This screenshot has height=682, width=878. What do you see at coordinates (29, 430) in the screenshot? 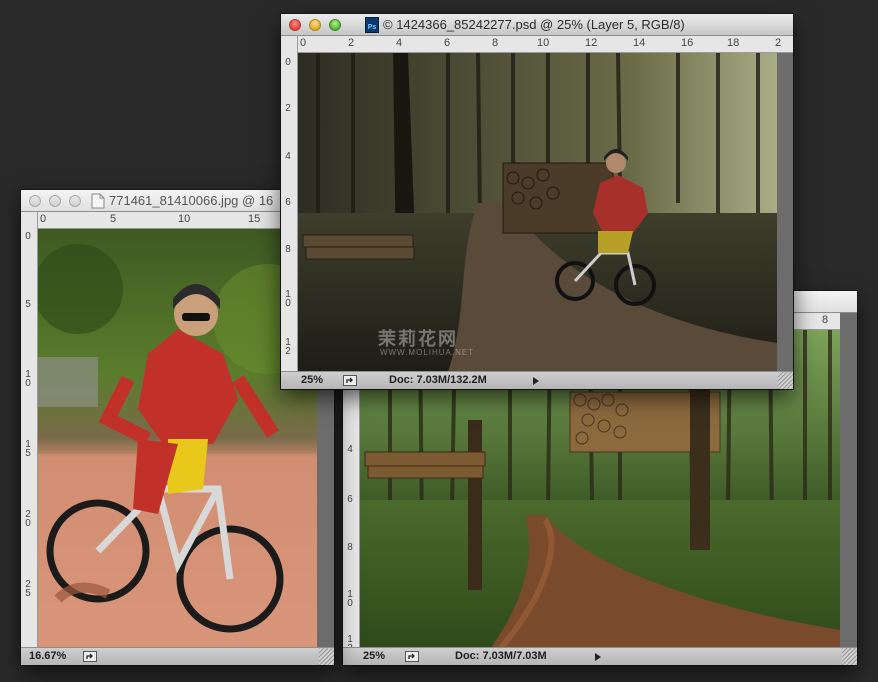
I see `vertical-ruler: 0 5 1 0 1 5 2 0 2 5` at bounding box center [29, 430].